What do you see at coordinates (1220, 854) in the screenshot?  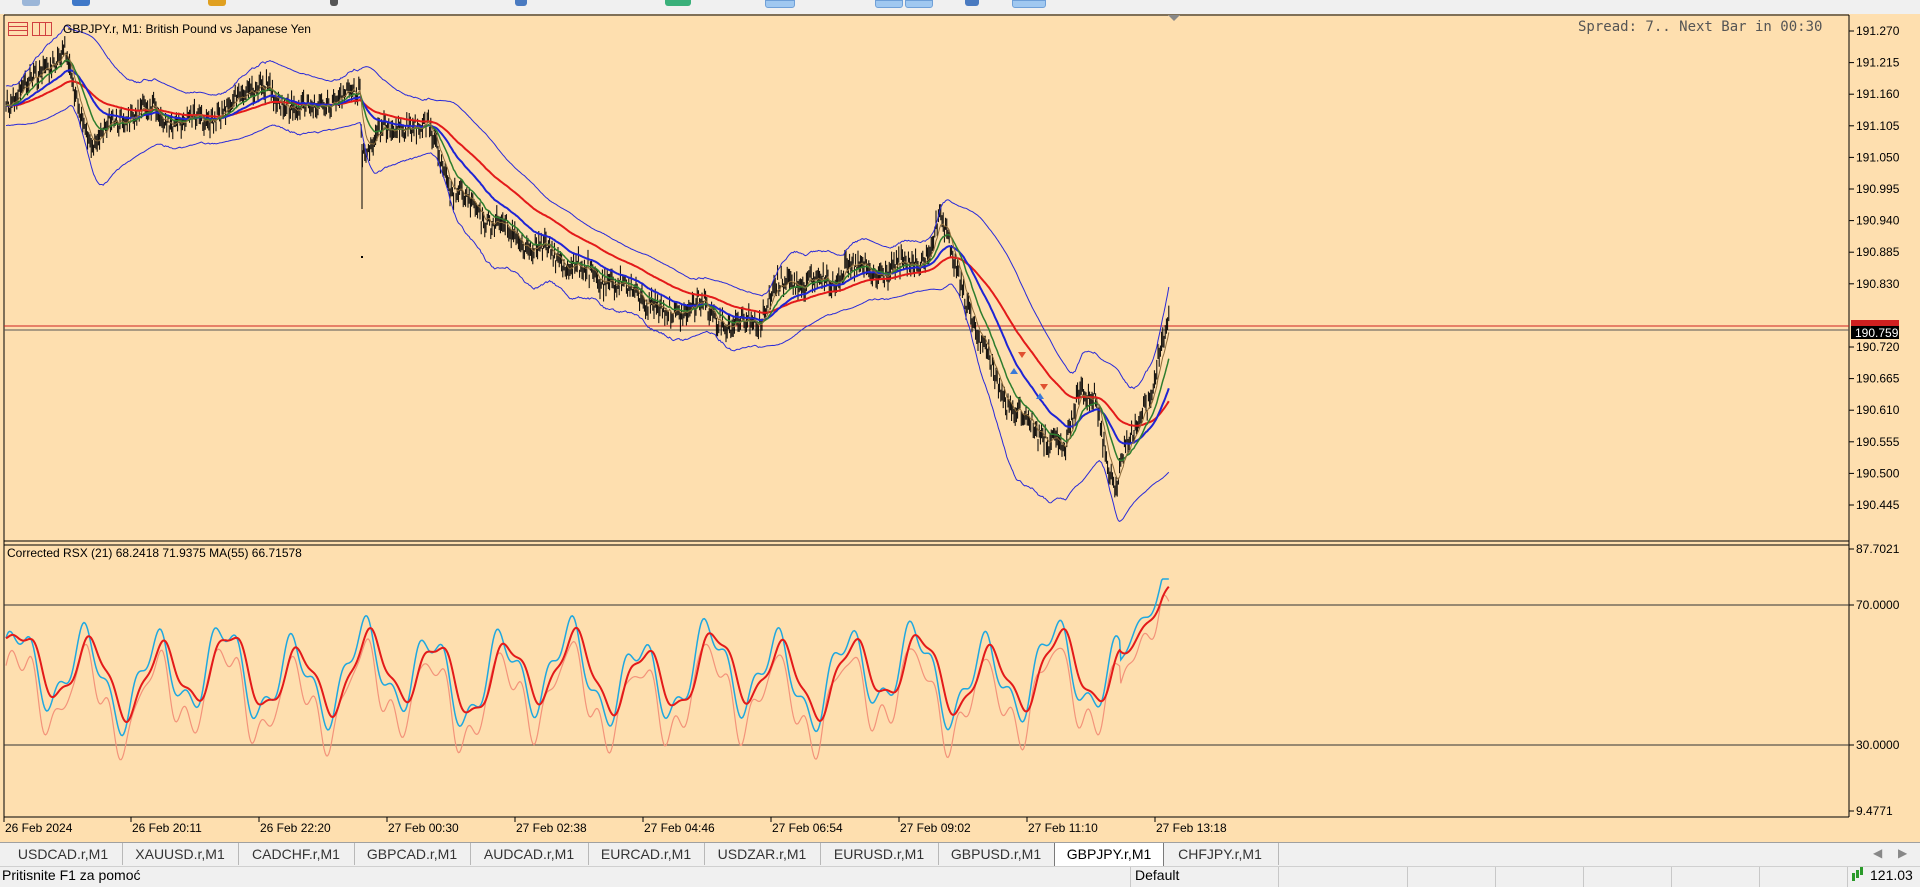 I see `chart-tab: CHFJPY.r,M1` at bounding box center [1220, 854].